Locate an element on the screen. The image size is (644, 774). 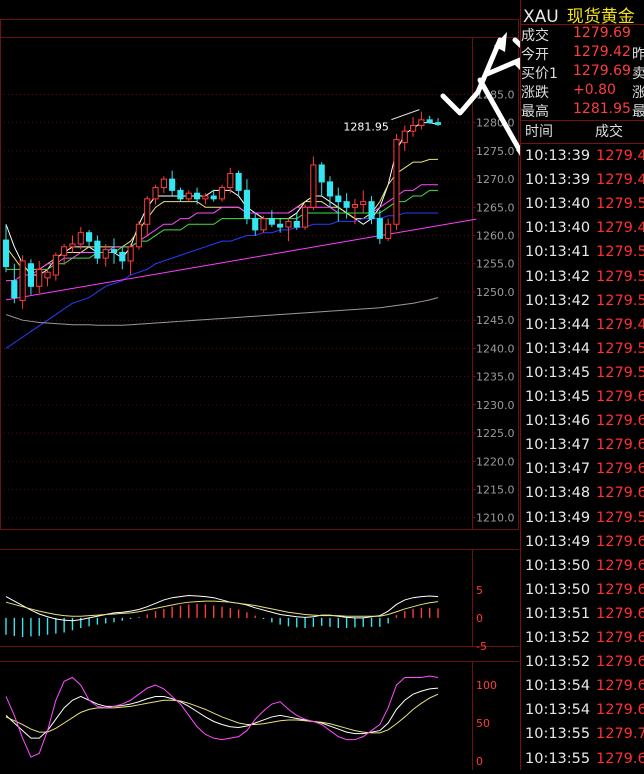
max-annotation-pointer is located at coordinates (405, 115).